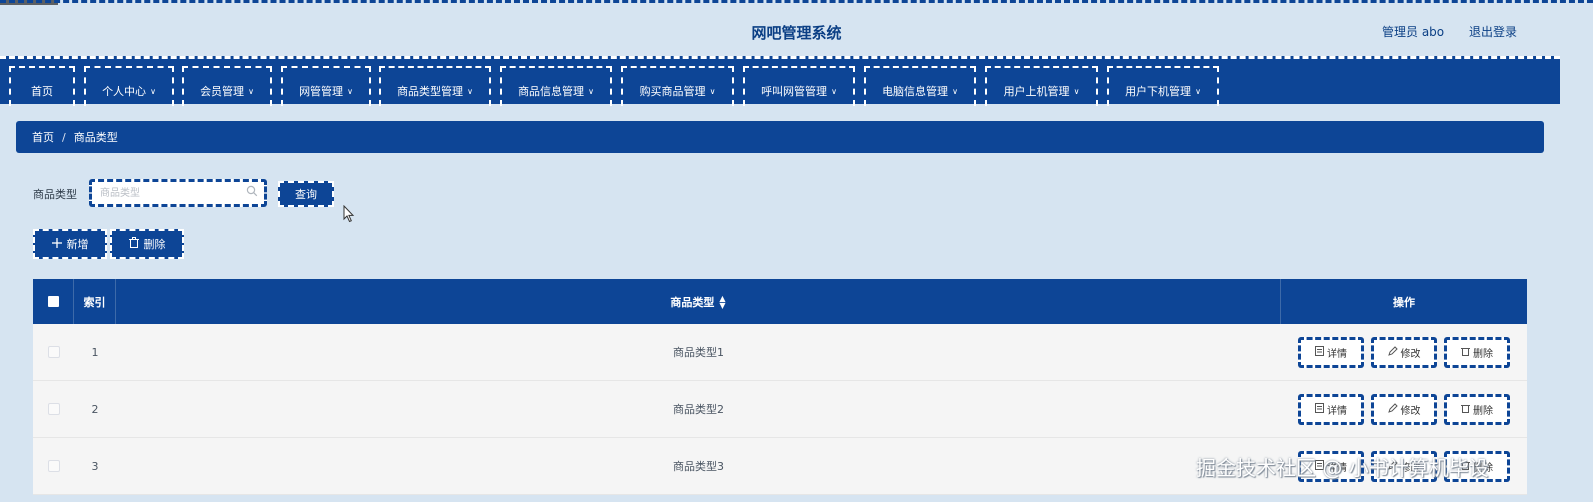 This screenshot has width=1593, height=502. I want to click on add-button-label: 新增, so click(77, 244).